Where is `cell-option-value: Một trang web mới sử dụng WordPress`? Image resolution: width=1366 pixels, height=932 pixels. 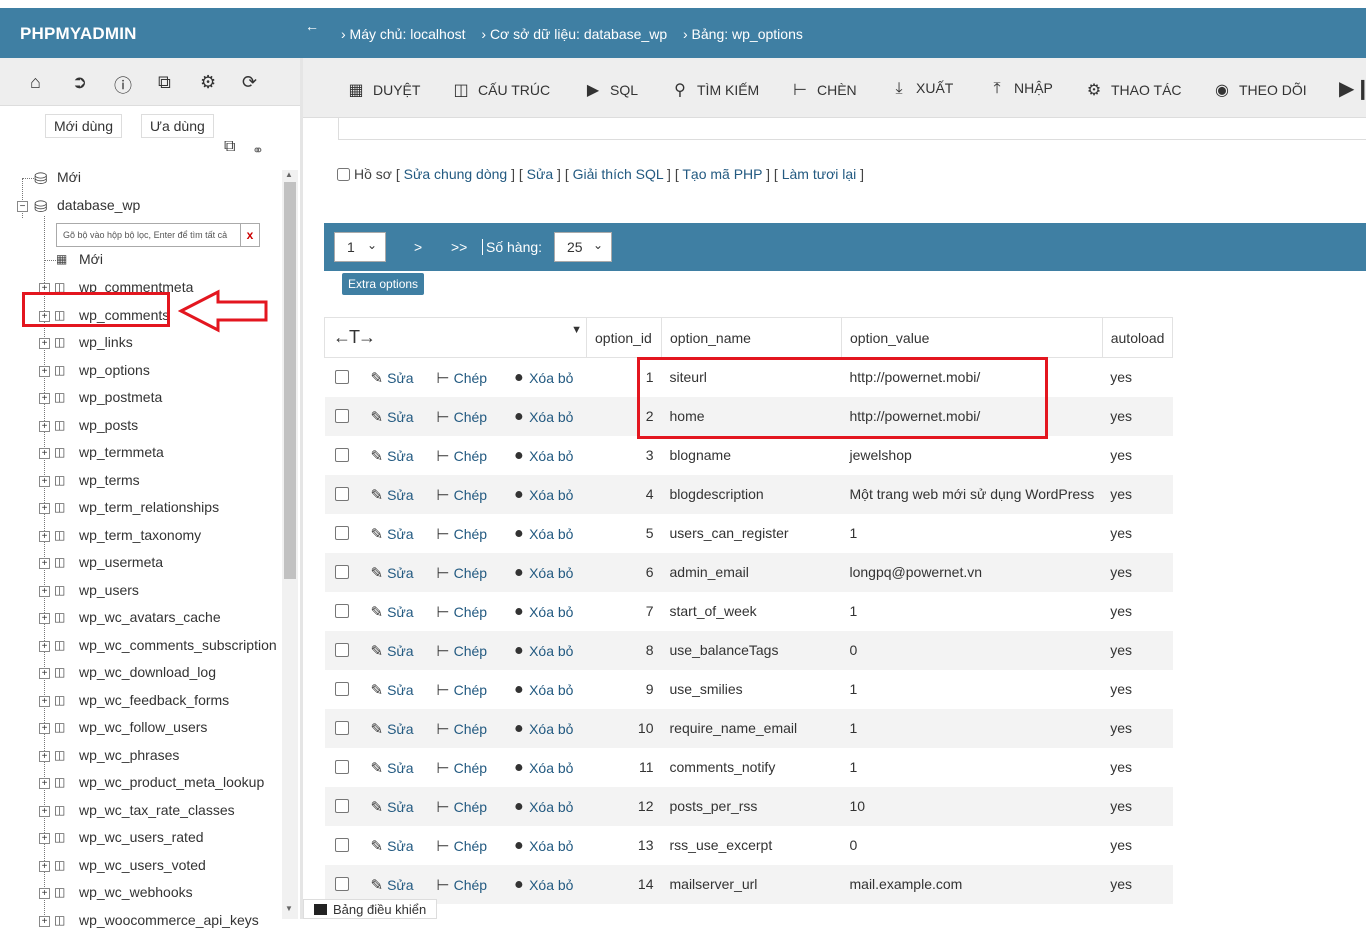
cell-option-value: Một trang web mới sử dụng WordPress is located at coordinates (972, 494).